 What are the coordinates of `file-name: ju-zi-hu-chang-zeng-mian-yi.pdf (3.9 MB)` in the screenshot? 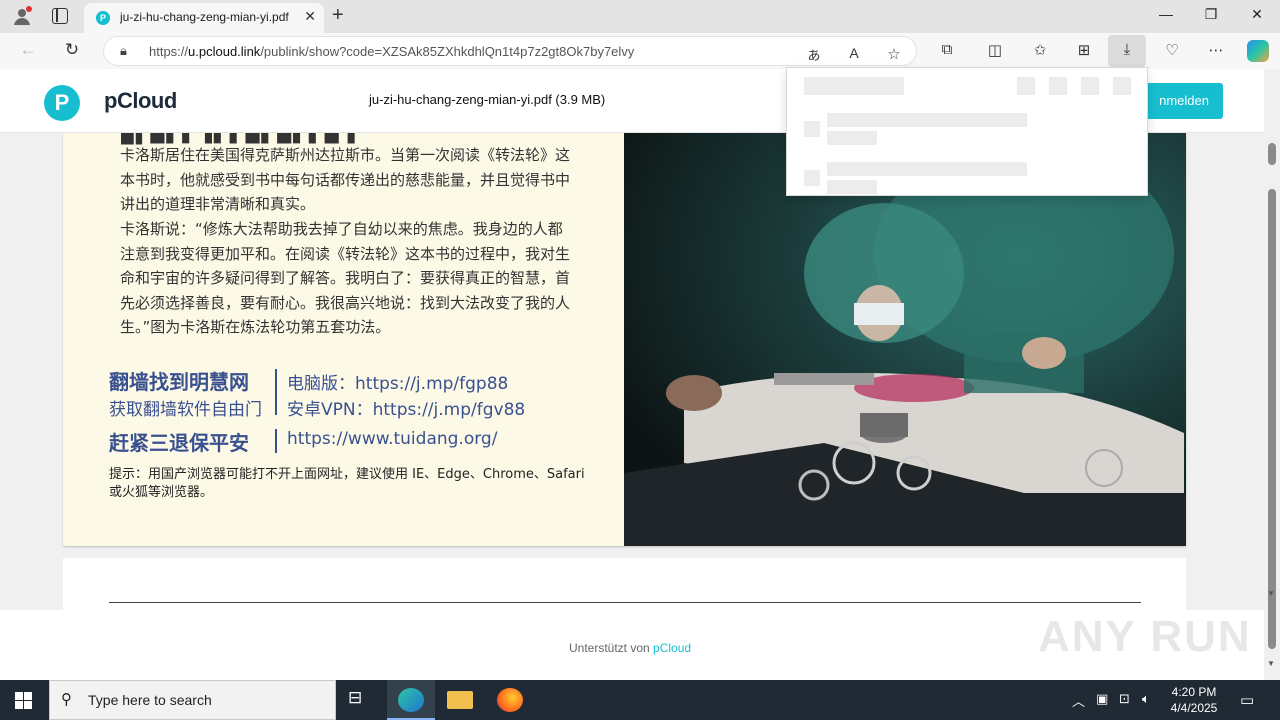 It's located at (487, 99).